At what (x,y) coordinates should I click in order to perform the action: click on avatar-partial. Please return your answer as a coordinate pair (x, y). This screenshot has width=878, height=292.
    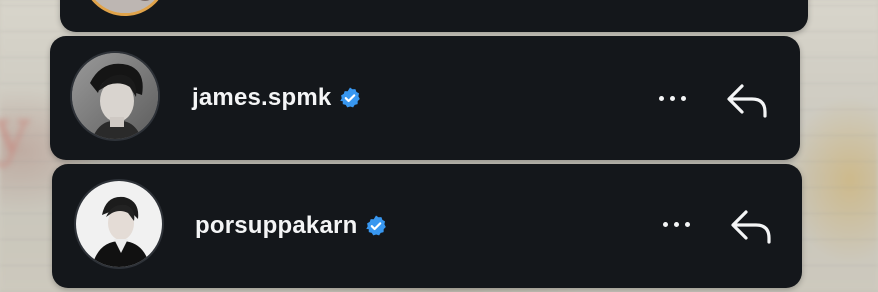
    Looking at the image, I should click on (125, 8).